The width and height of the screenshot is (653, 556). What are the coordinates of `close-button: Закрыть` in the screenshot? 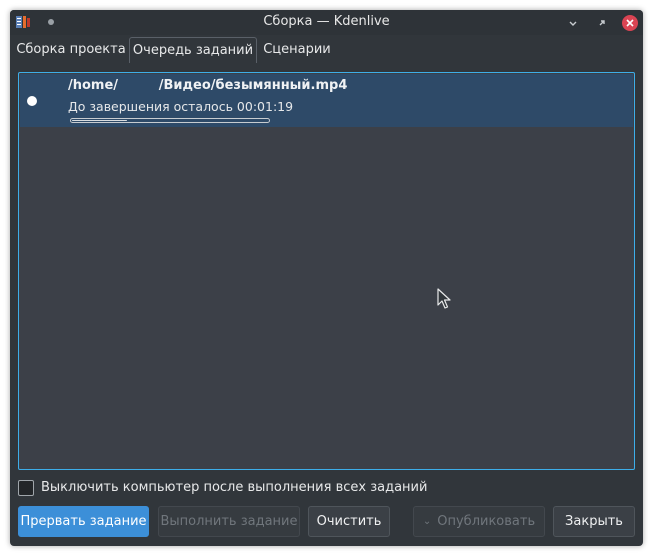 It's located at (594, 521).